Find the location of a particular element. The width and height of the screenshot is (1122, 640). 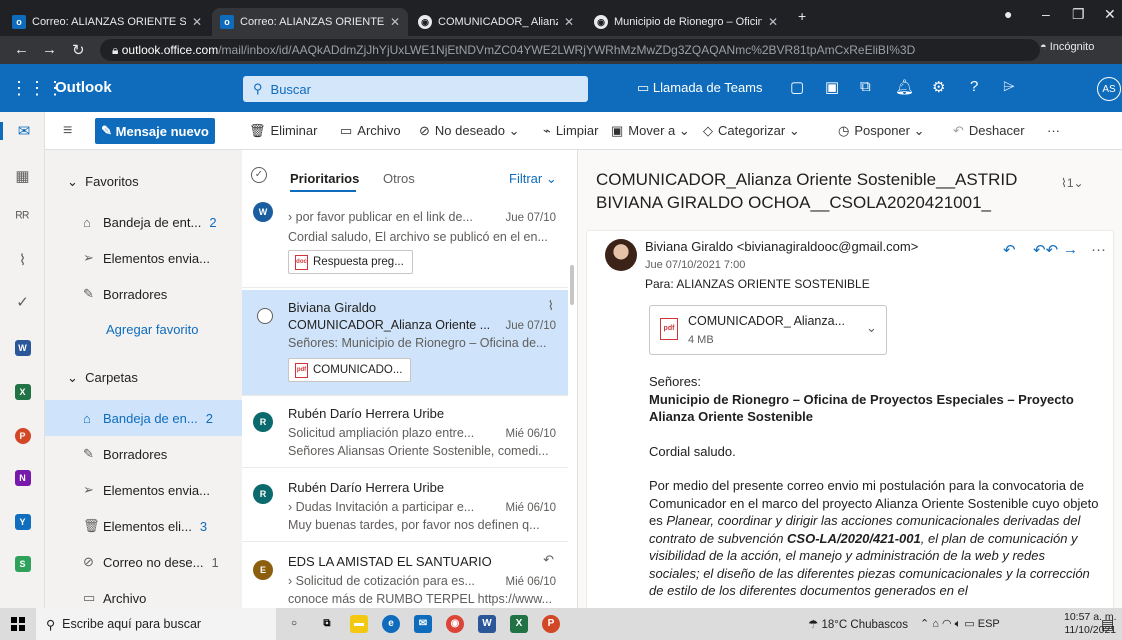

bell-icon: 🔔︎ is located at coordinates (904, 87).